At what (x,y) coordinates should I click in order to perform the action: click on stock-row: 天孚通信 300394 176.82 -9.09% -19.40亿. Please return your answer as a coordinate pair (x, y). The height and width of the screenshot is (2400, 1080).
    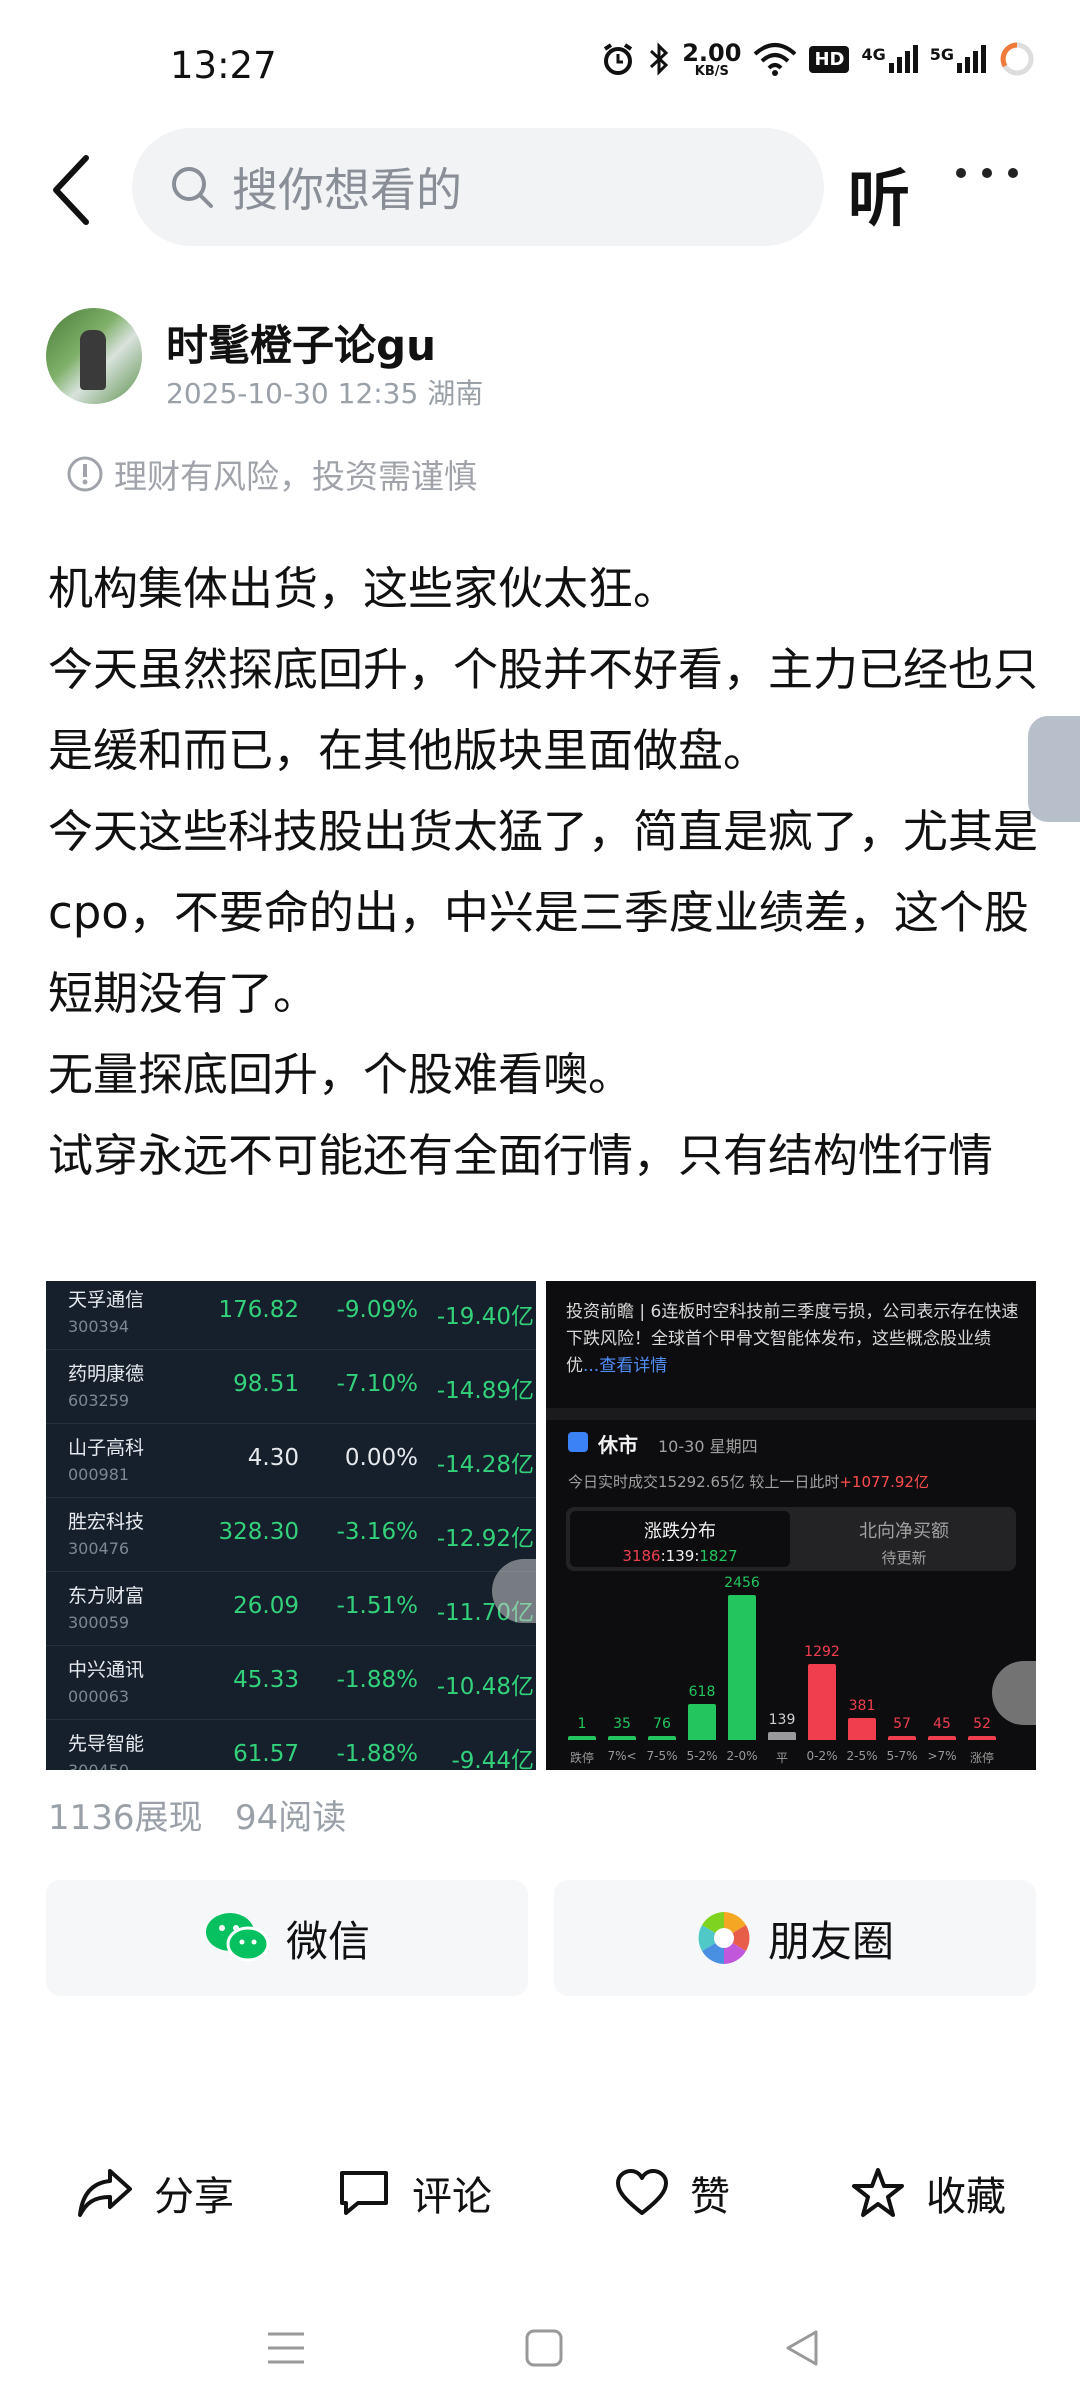
    Looking at the image, I should click on (291, 1315).